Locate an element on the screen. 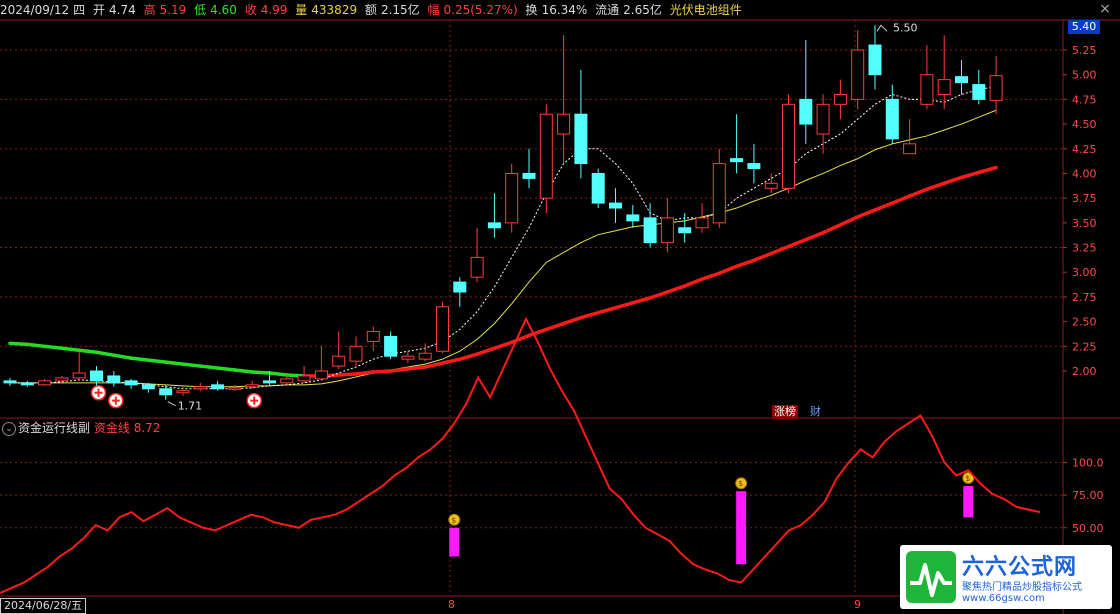 This screenshot has height=614, width=1120. price-tick-label: 4.25 is located at coordinates (1084, 149).